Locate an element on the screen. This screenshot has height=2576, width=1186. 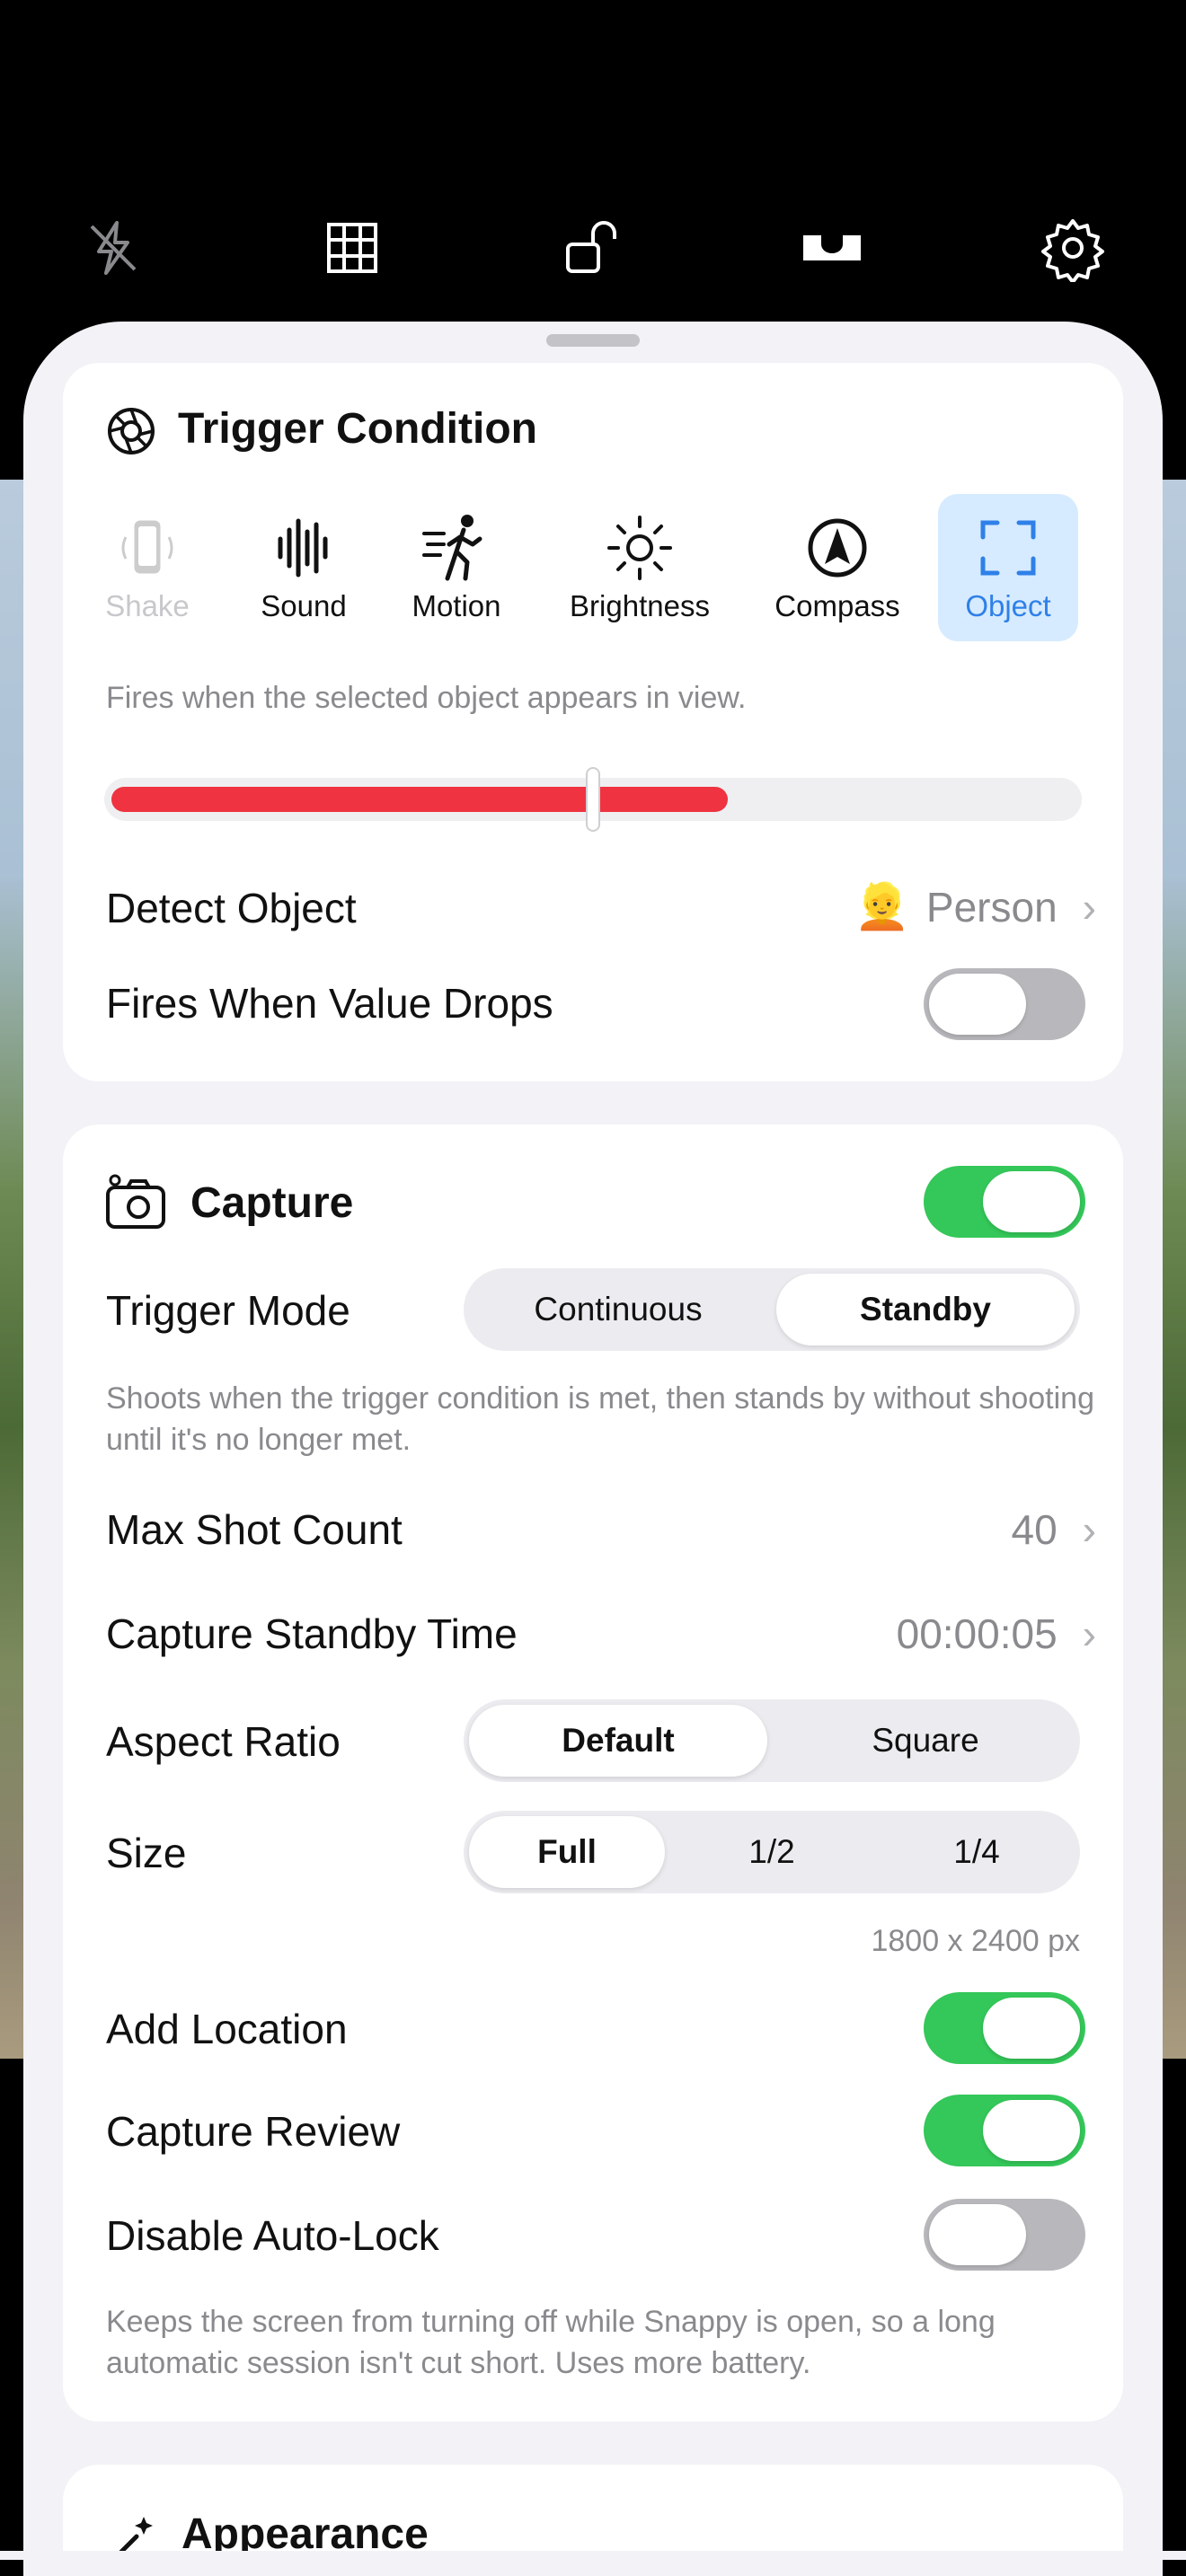
capture-standby-time-label: Capture Standby Time is located at coordinates (312, 1633).